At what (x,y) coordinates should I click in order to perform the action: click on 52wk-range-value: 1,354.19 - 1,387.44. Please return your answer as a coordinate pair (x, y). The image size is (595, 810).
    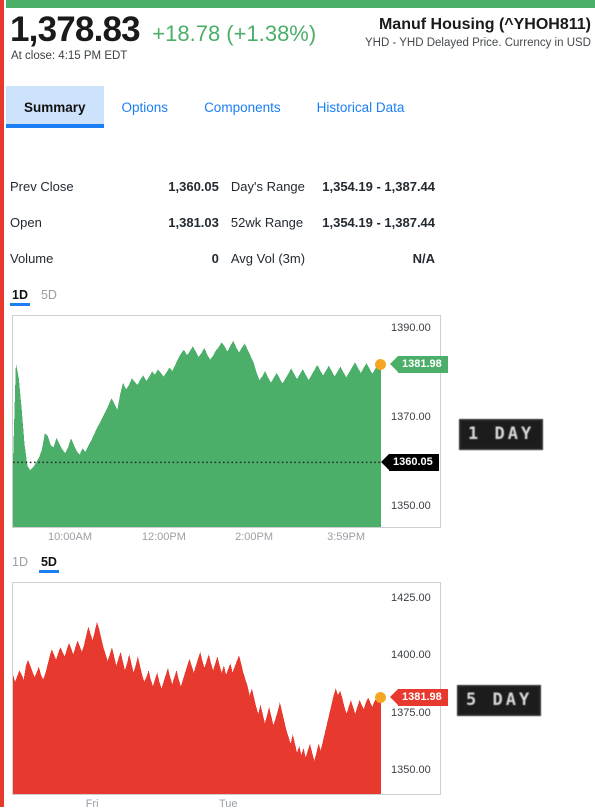
    Looking at the image, I should click on (379, 222).